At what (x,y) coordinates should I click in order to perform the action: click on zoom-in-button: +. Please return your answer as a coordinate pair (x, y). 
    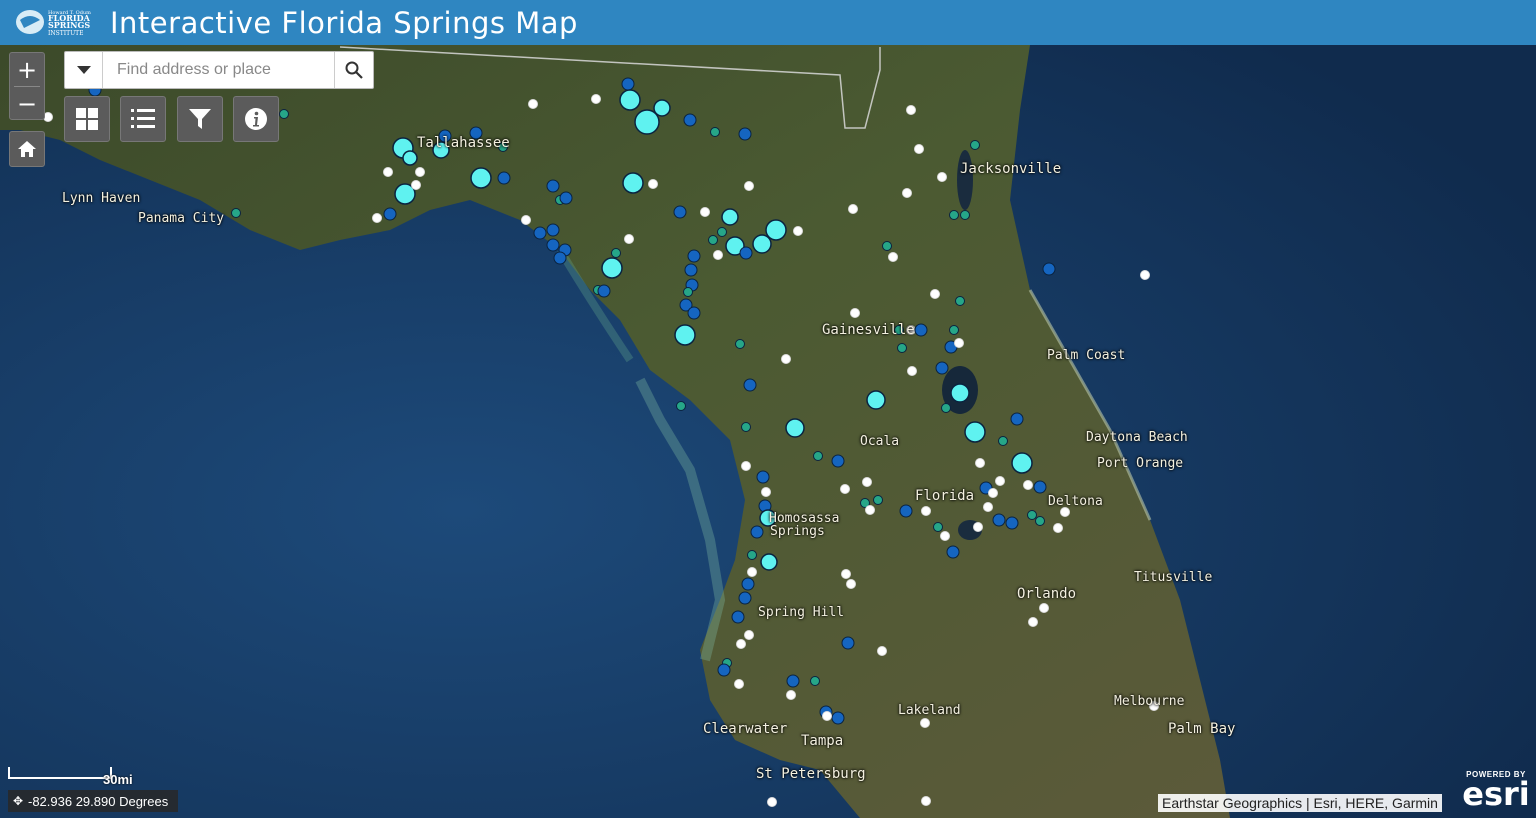
    Looking at the image, I should click on (27, 69).